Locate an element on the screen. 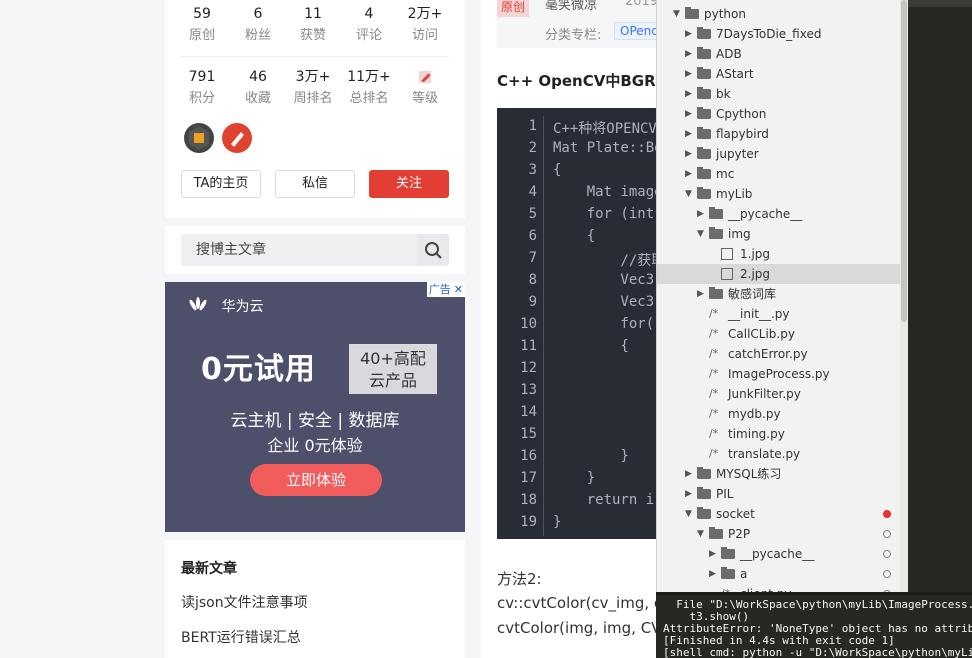 This screenshot has width=972, height=658. tree-file: 2.jpg is located at coordinates (782, 274).